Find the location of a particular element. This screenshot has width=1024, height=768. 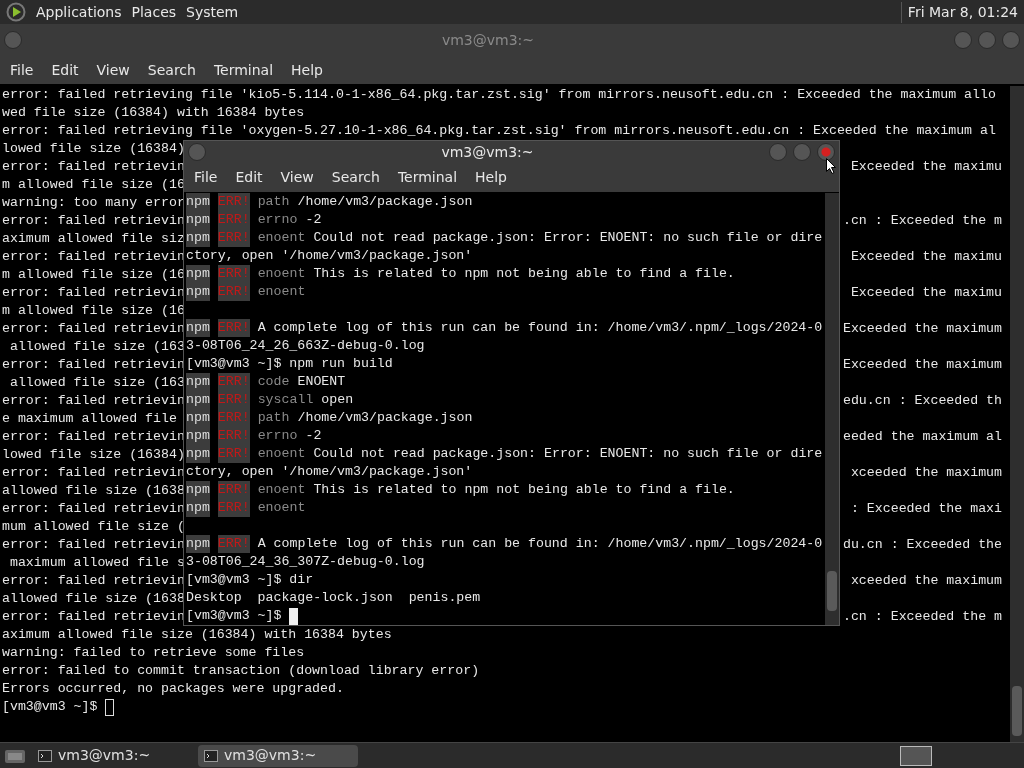

error-key: code is located at coordinates (273, 382).